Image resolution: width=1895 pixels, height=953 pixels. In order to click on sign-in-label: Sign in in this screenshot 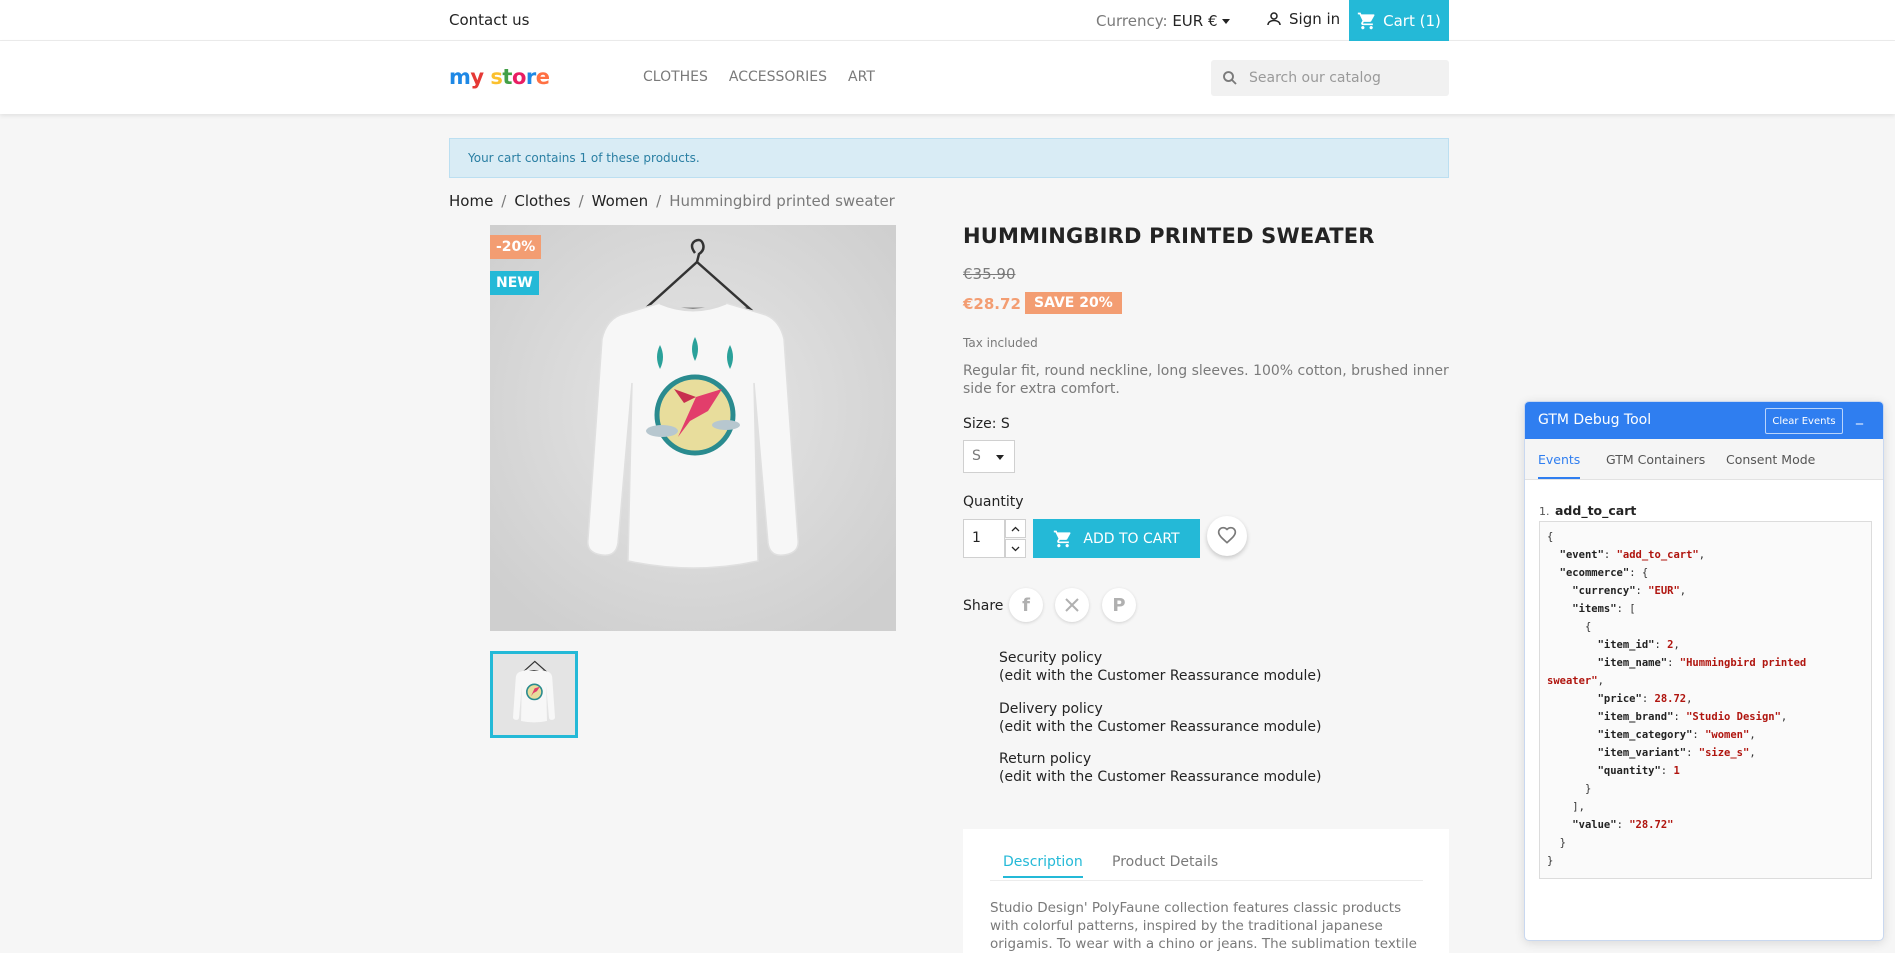, I will do `click(1315, 19)`.